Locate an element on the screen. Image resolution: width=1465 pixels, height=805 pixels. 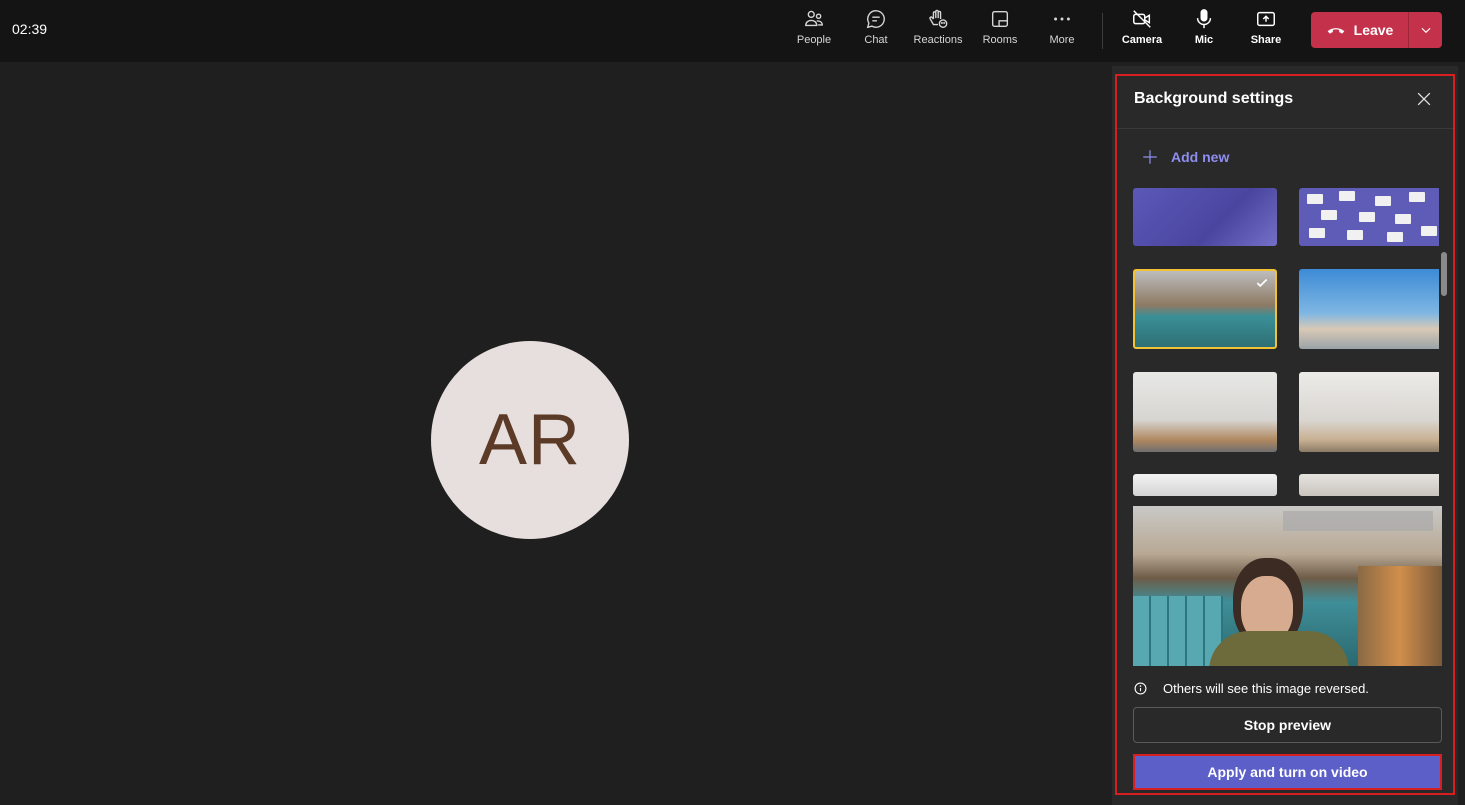
share-button: Share is located at coordinates (1266, 32).